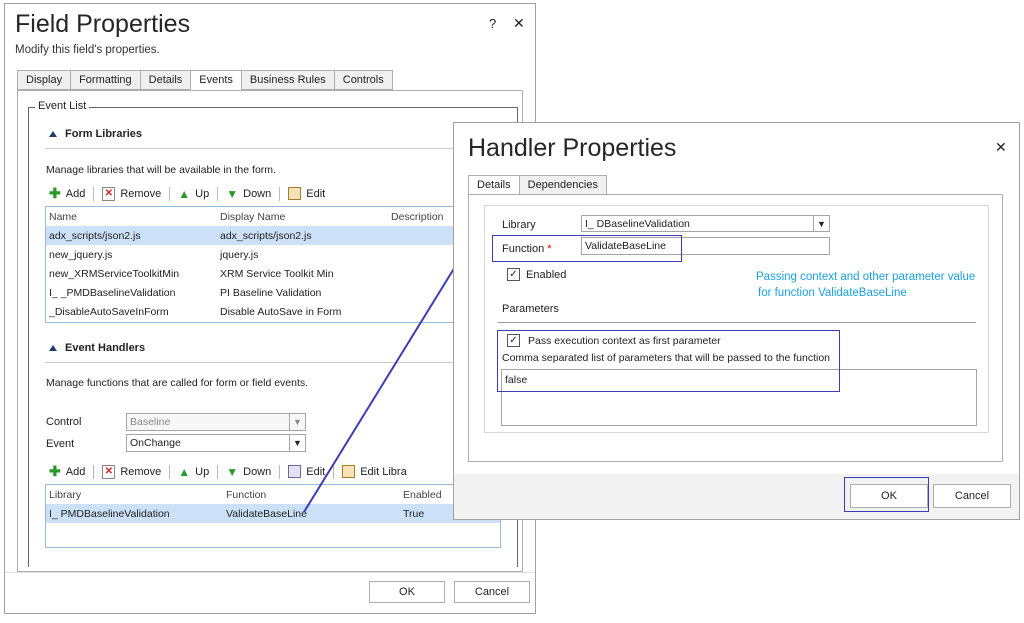 The height and width of the screenshot is (623, 1024). What do you see at coordinates (513, 274) in the screenshot?
I see `check-icon: ✓` at bounding box center [513, 274].